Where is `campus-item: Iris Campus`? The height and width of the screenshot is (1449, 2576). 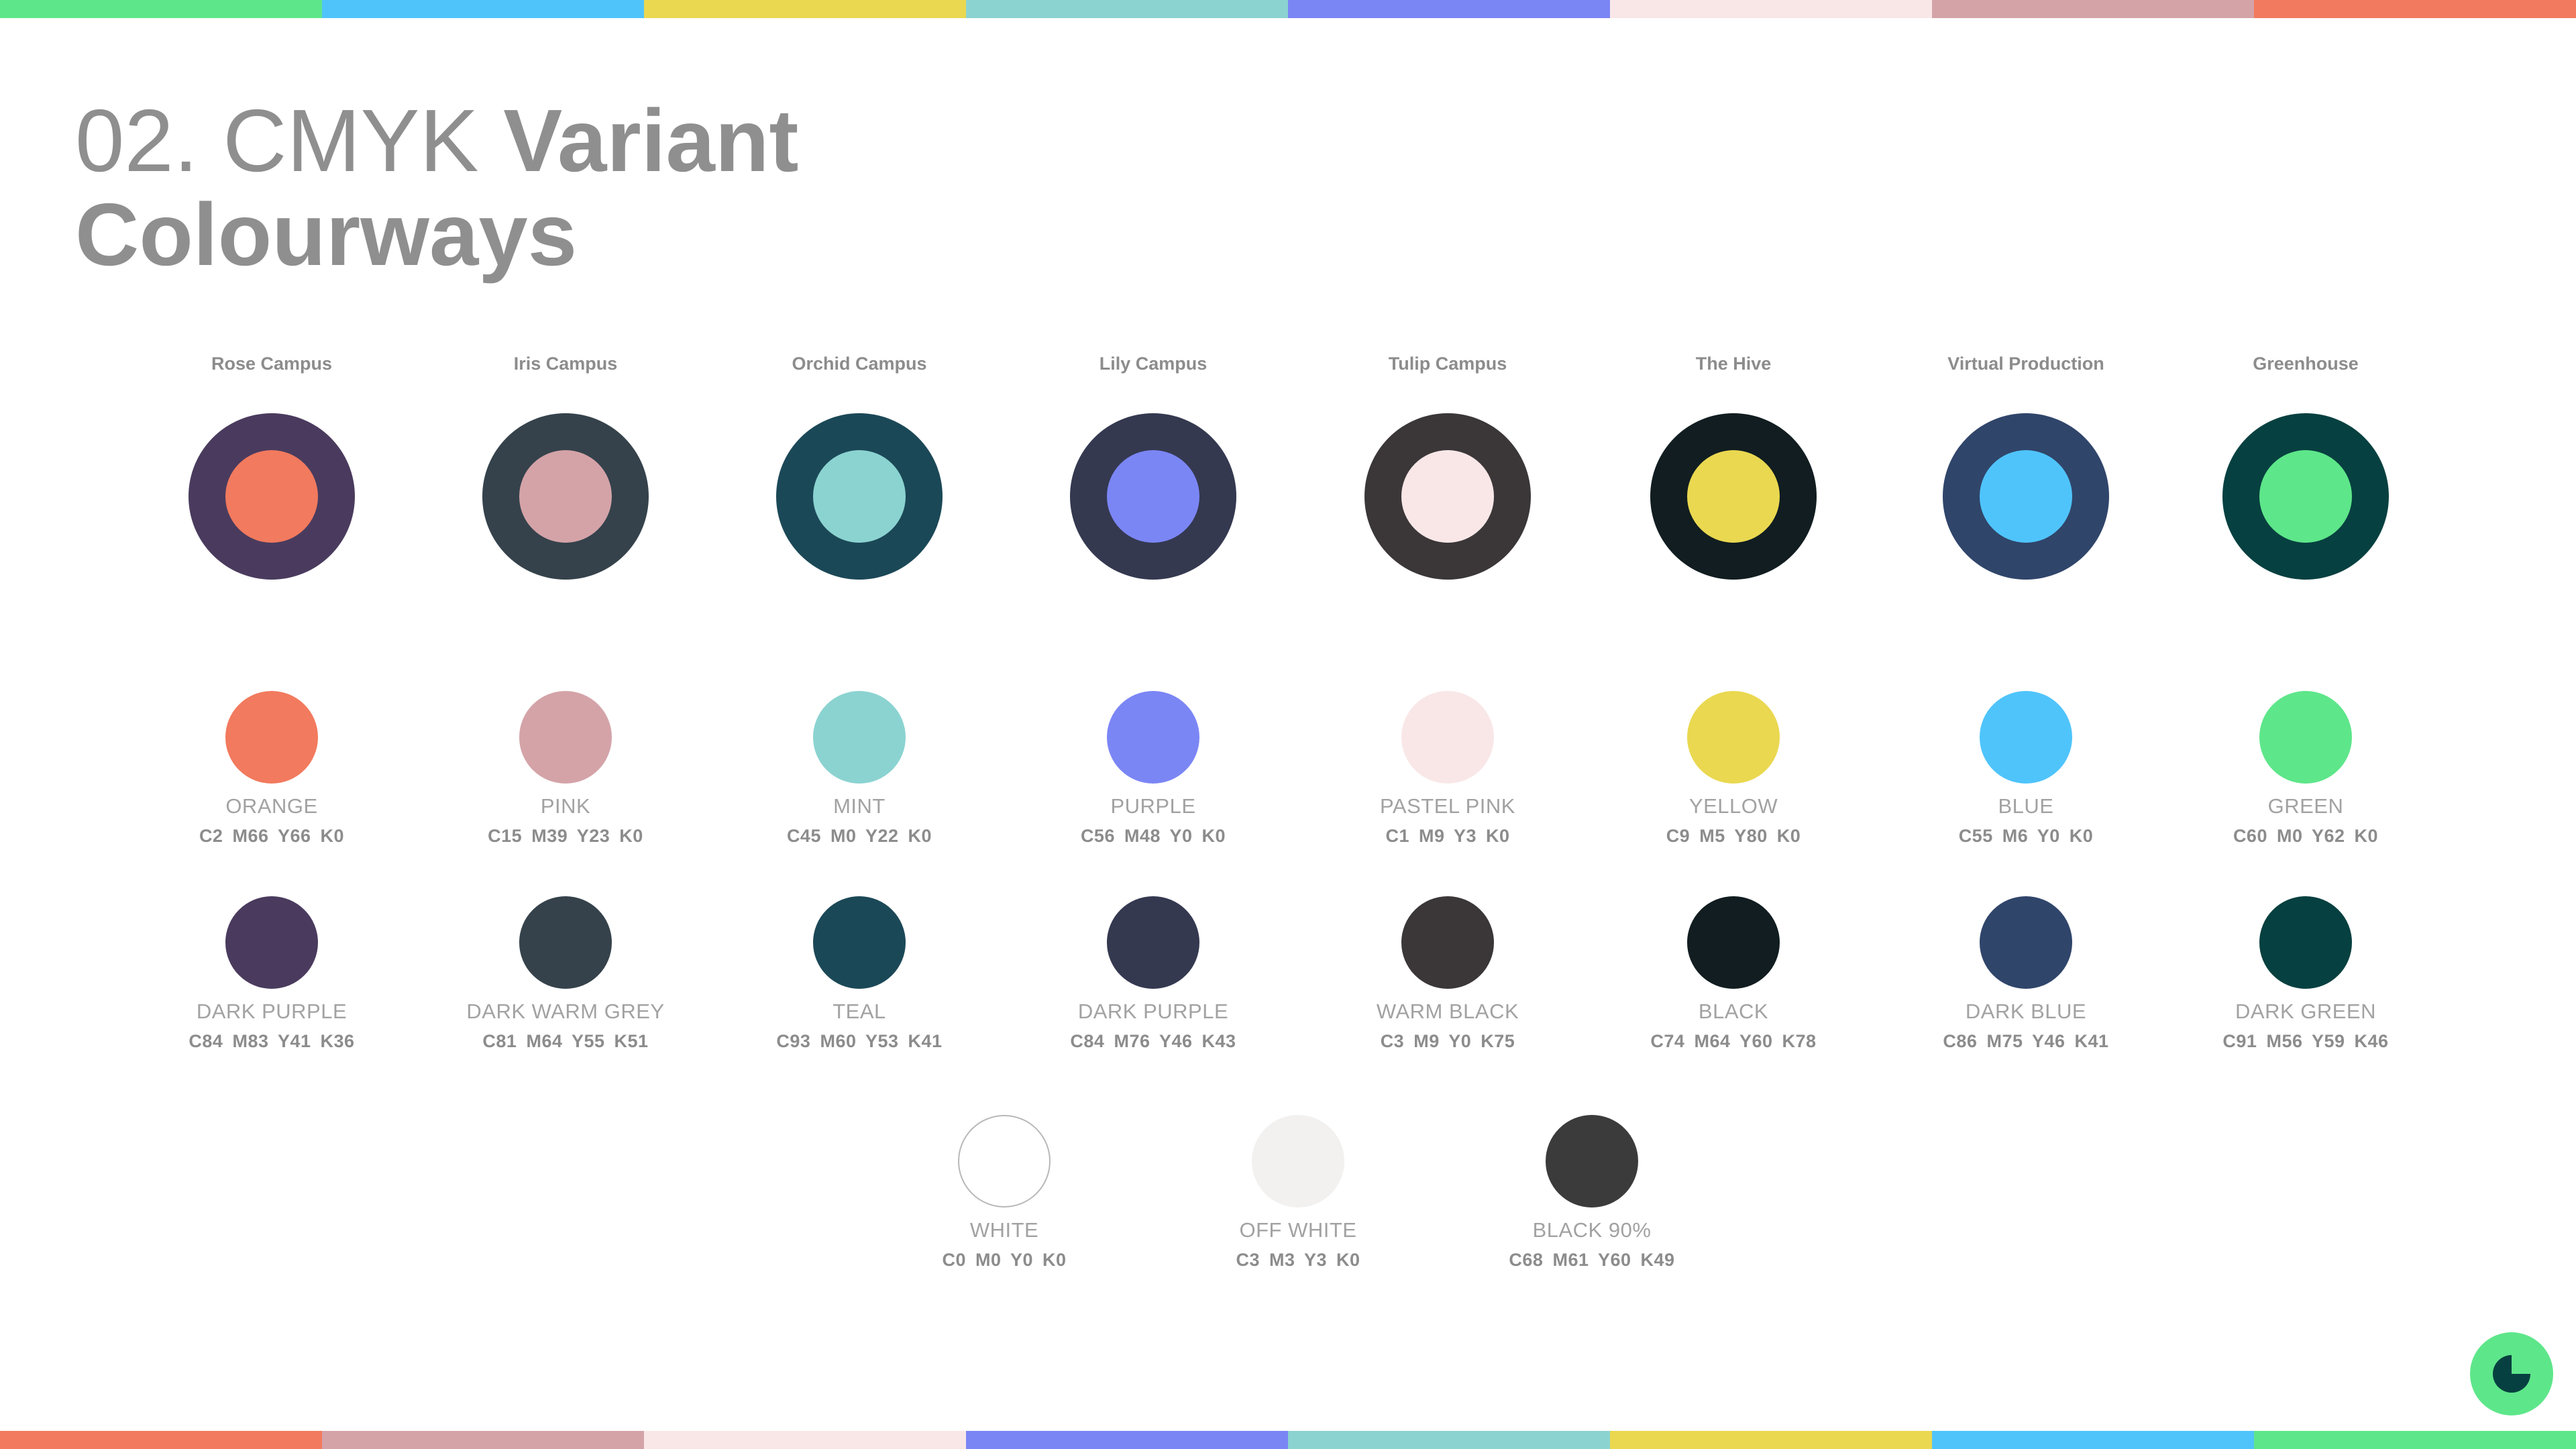 campus-item: Iris Campus is located at coordinates (565, 465).